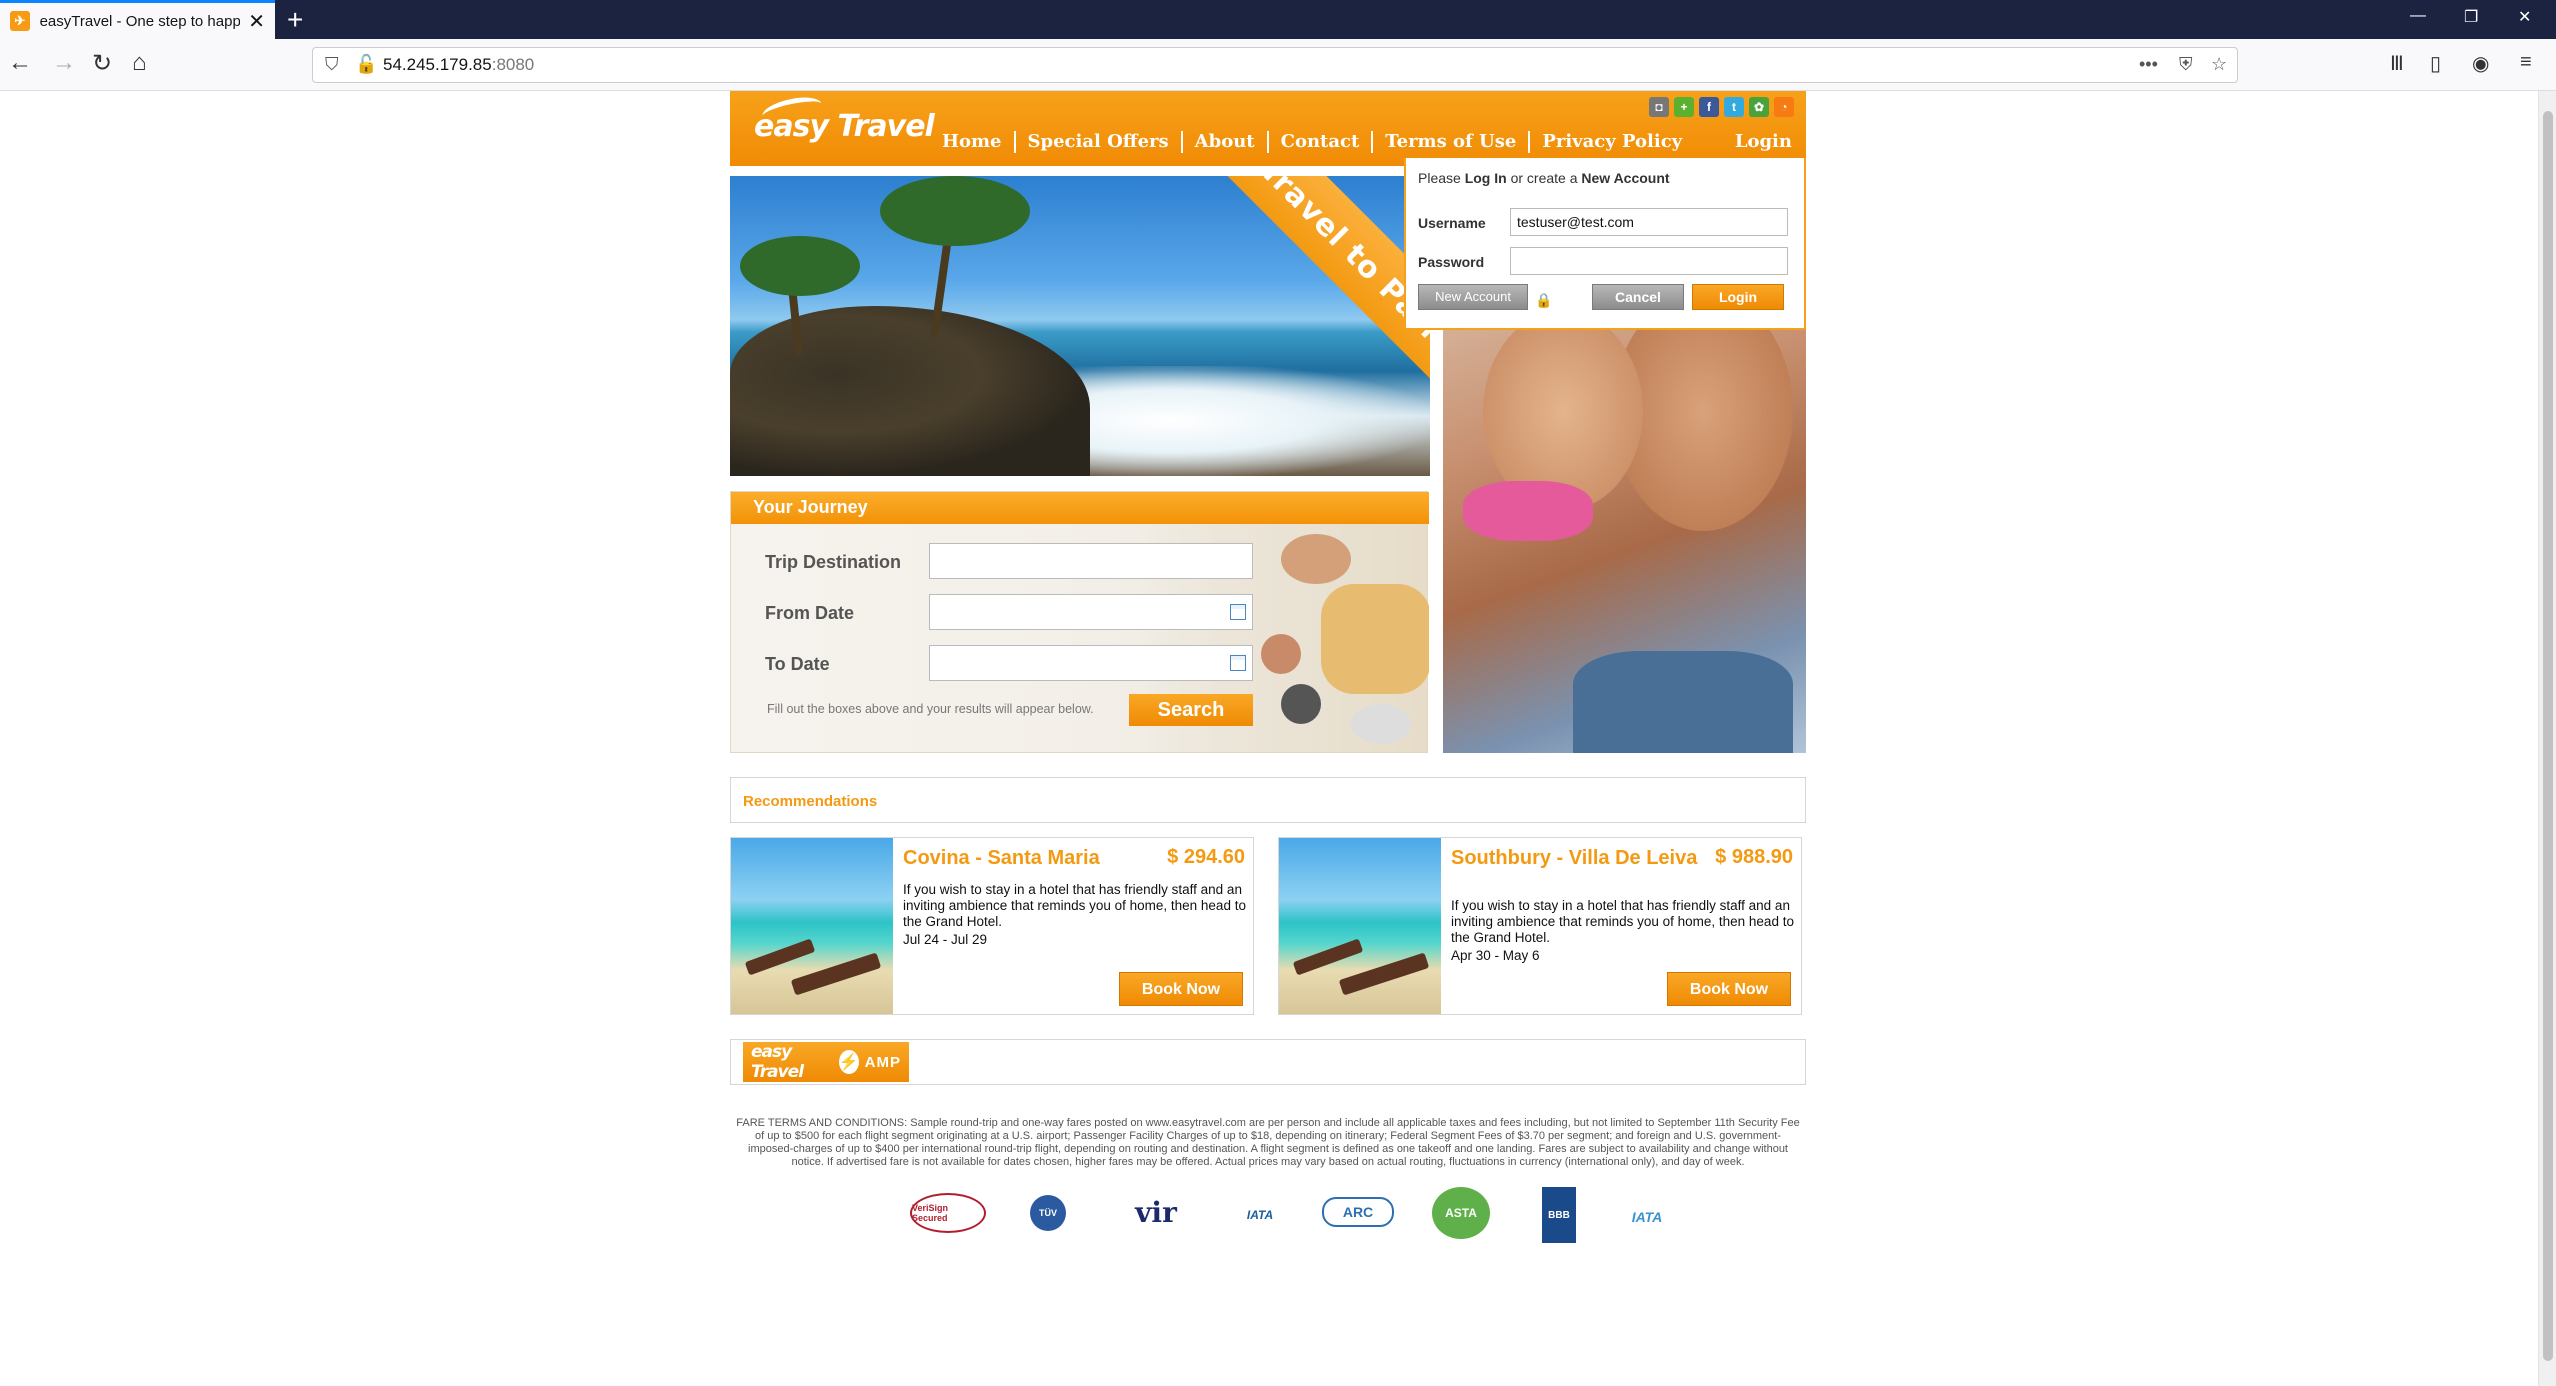  What do you see at coordinates (1048, 1213) in the screenshot?
I see `tuv-badge: TÜV` at bounding box center [1048, 1213].